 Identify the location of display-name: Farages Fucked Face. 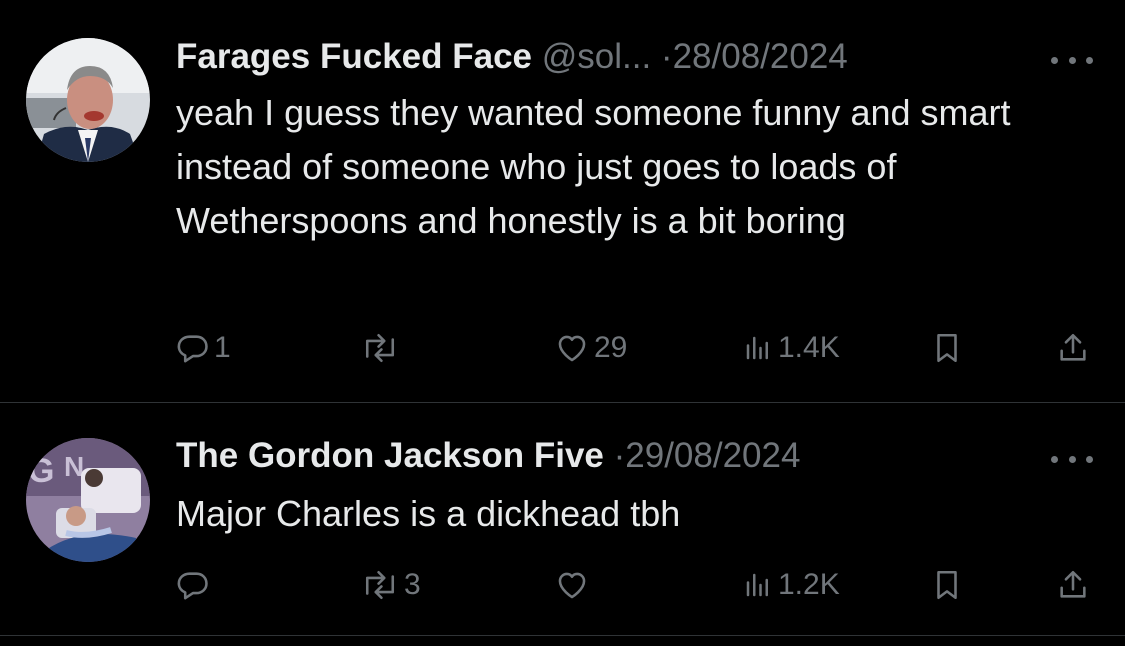
(354, 56).